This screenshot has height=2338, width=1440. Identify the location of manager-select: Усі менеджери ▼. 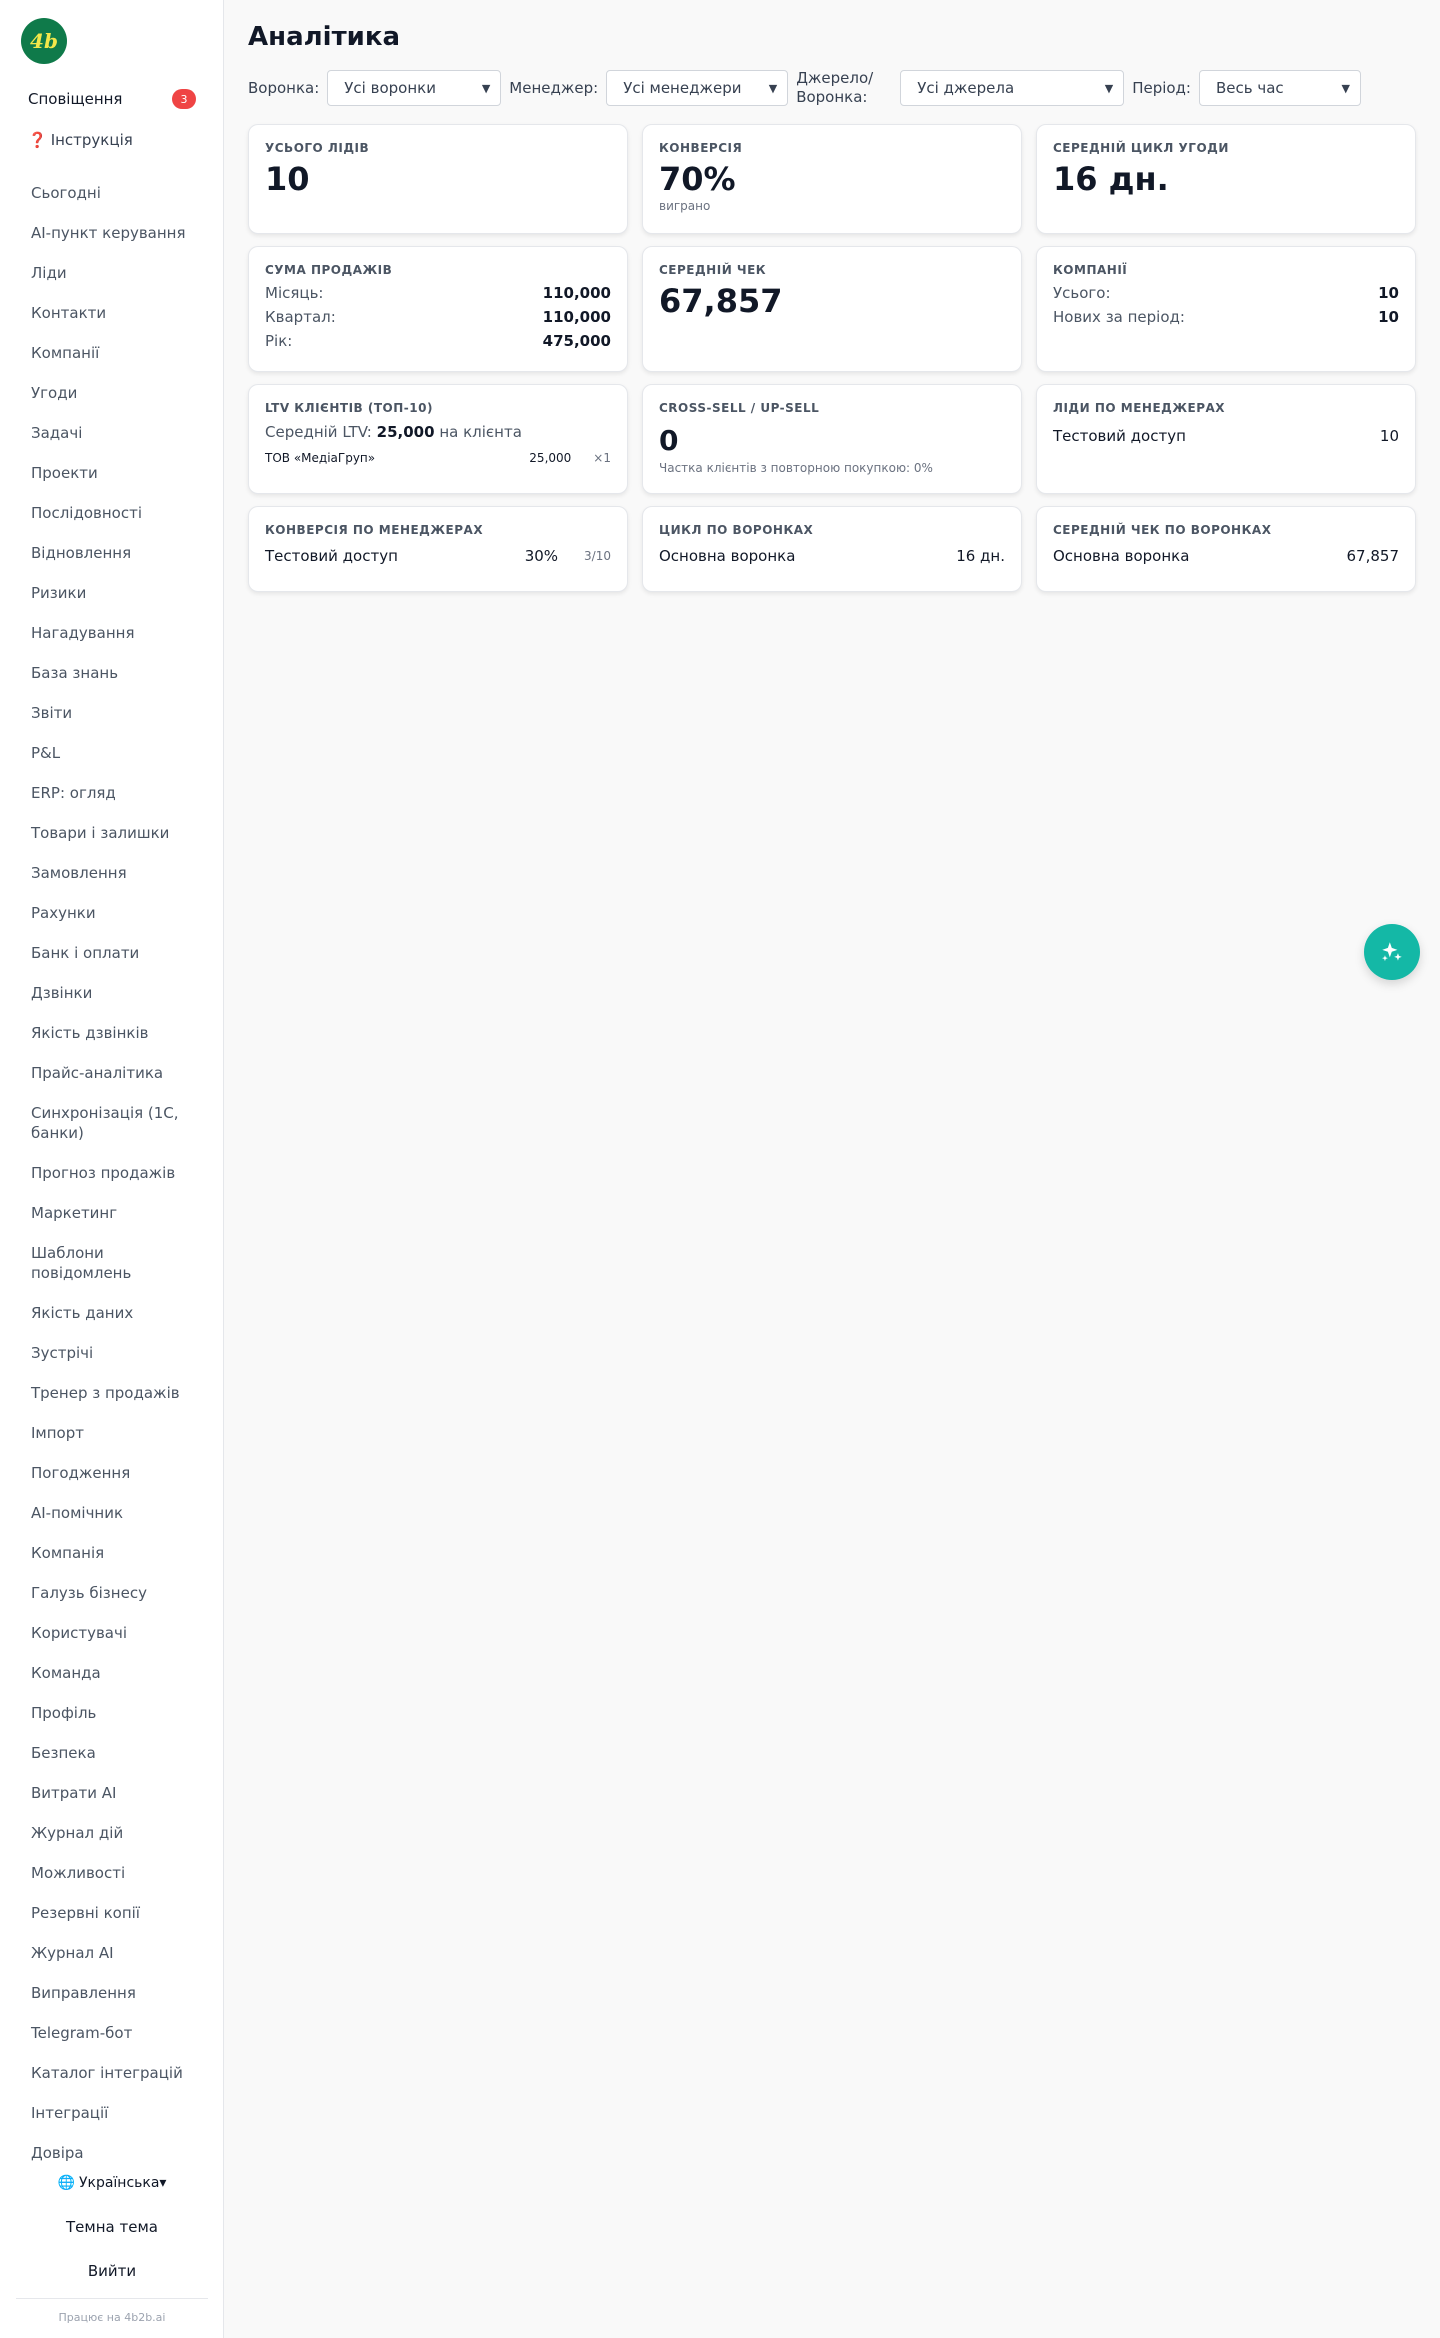
(697, 88).